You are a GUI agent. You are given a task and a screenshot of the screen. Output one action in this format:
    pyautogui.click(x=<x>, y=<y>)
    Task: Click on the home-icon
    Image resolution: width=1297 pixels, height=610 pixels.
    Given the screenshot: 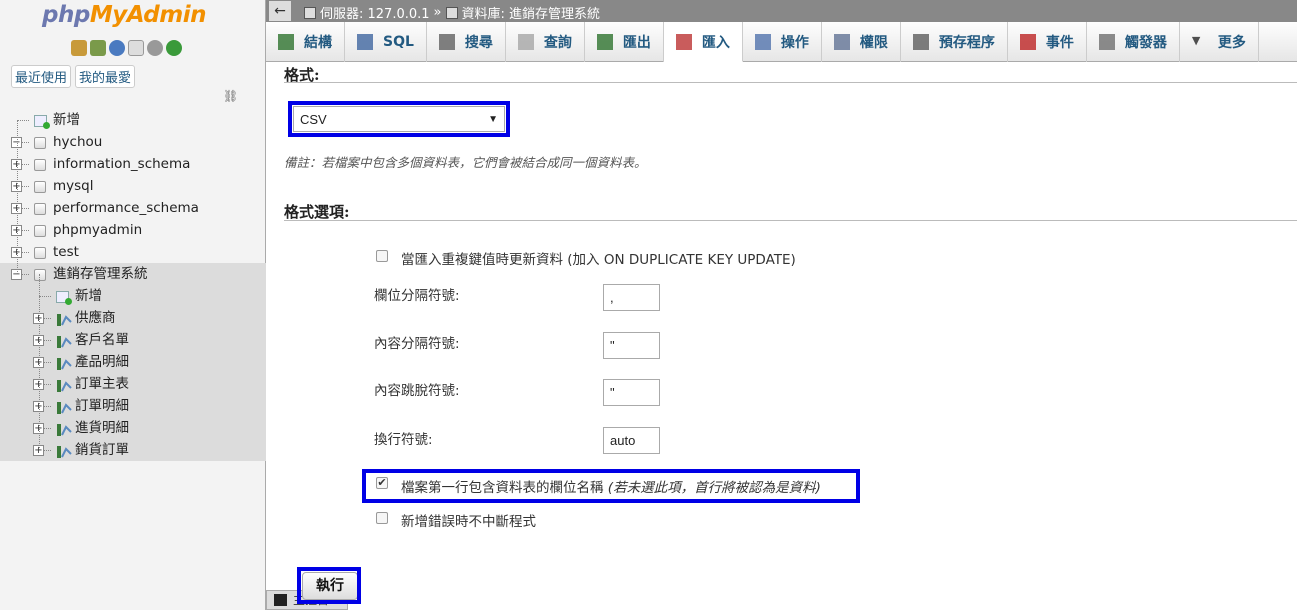 What is the action you would take?
    pyautogui.click(x=79, y=48)
    